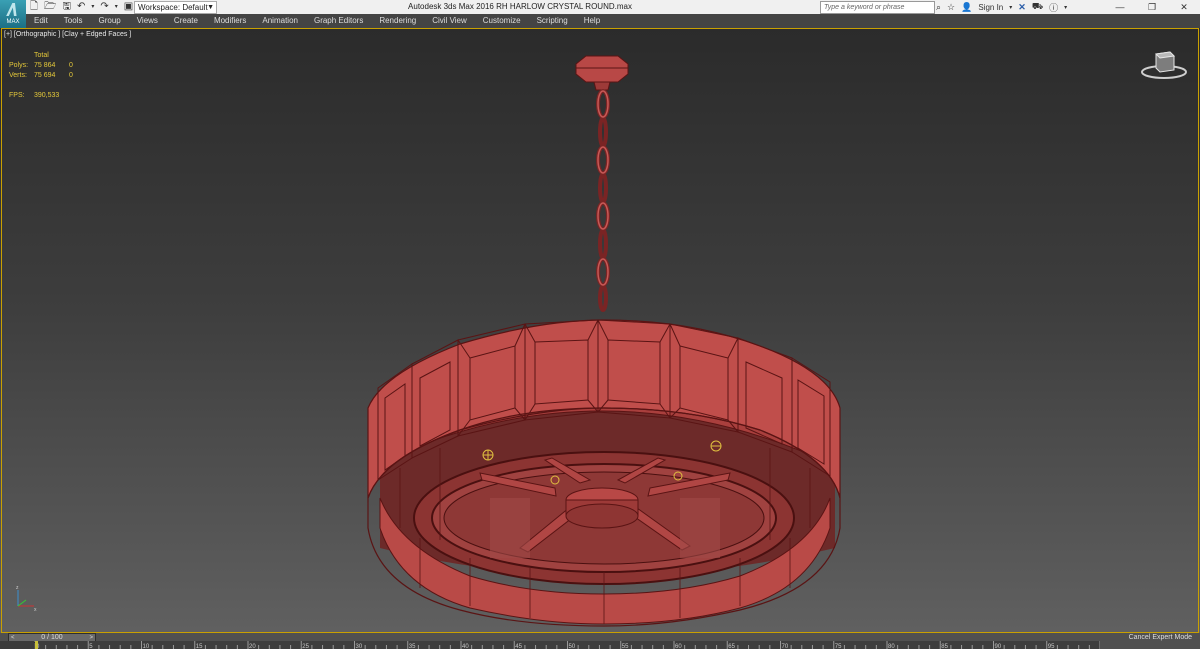  I want to click on timeline-tick-label: 40, so click(465, 646).